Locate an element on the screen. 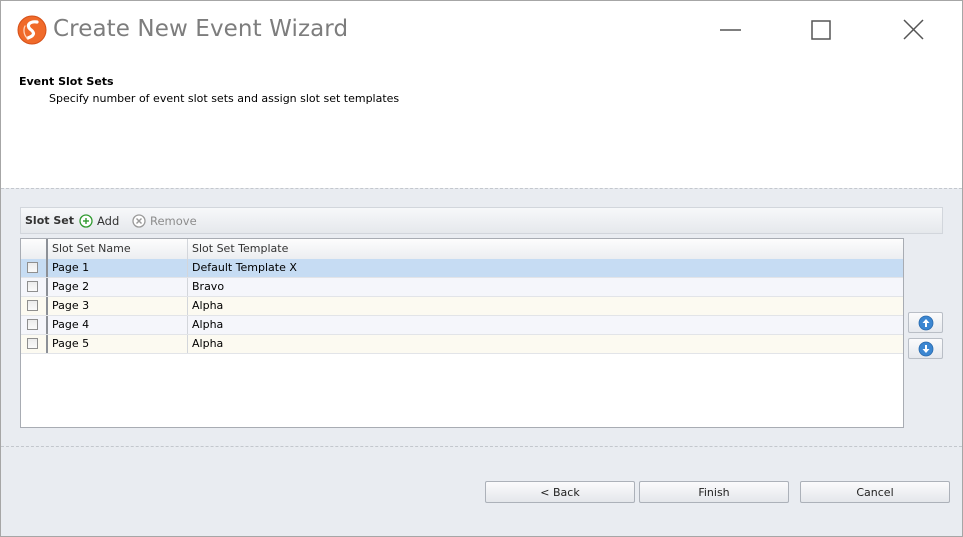 This screenshot has width=963, height=537. table-row: Page 4 Alpha is located at coordinates (462, 325).